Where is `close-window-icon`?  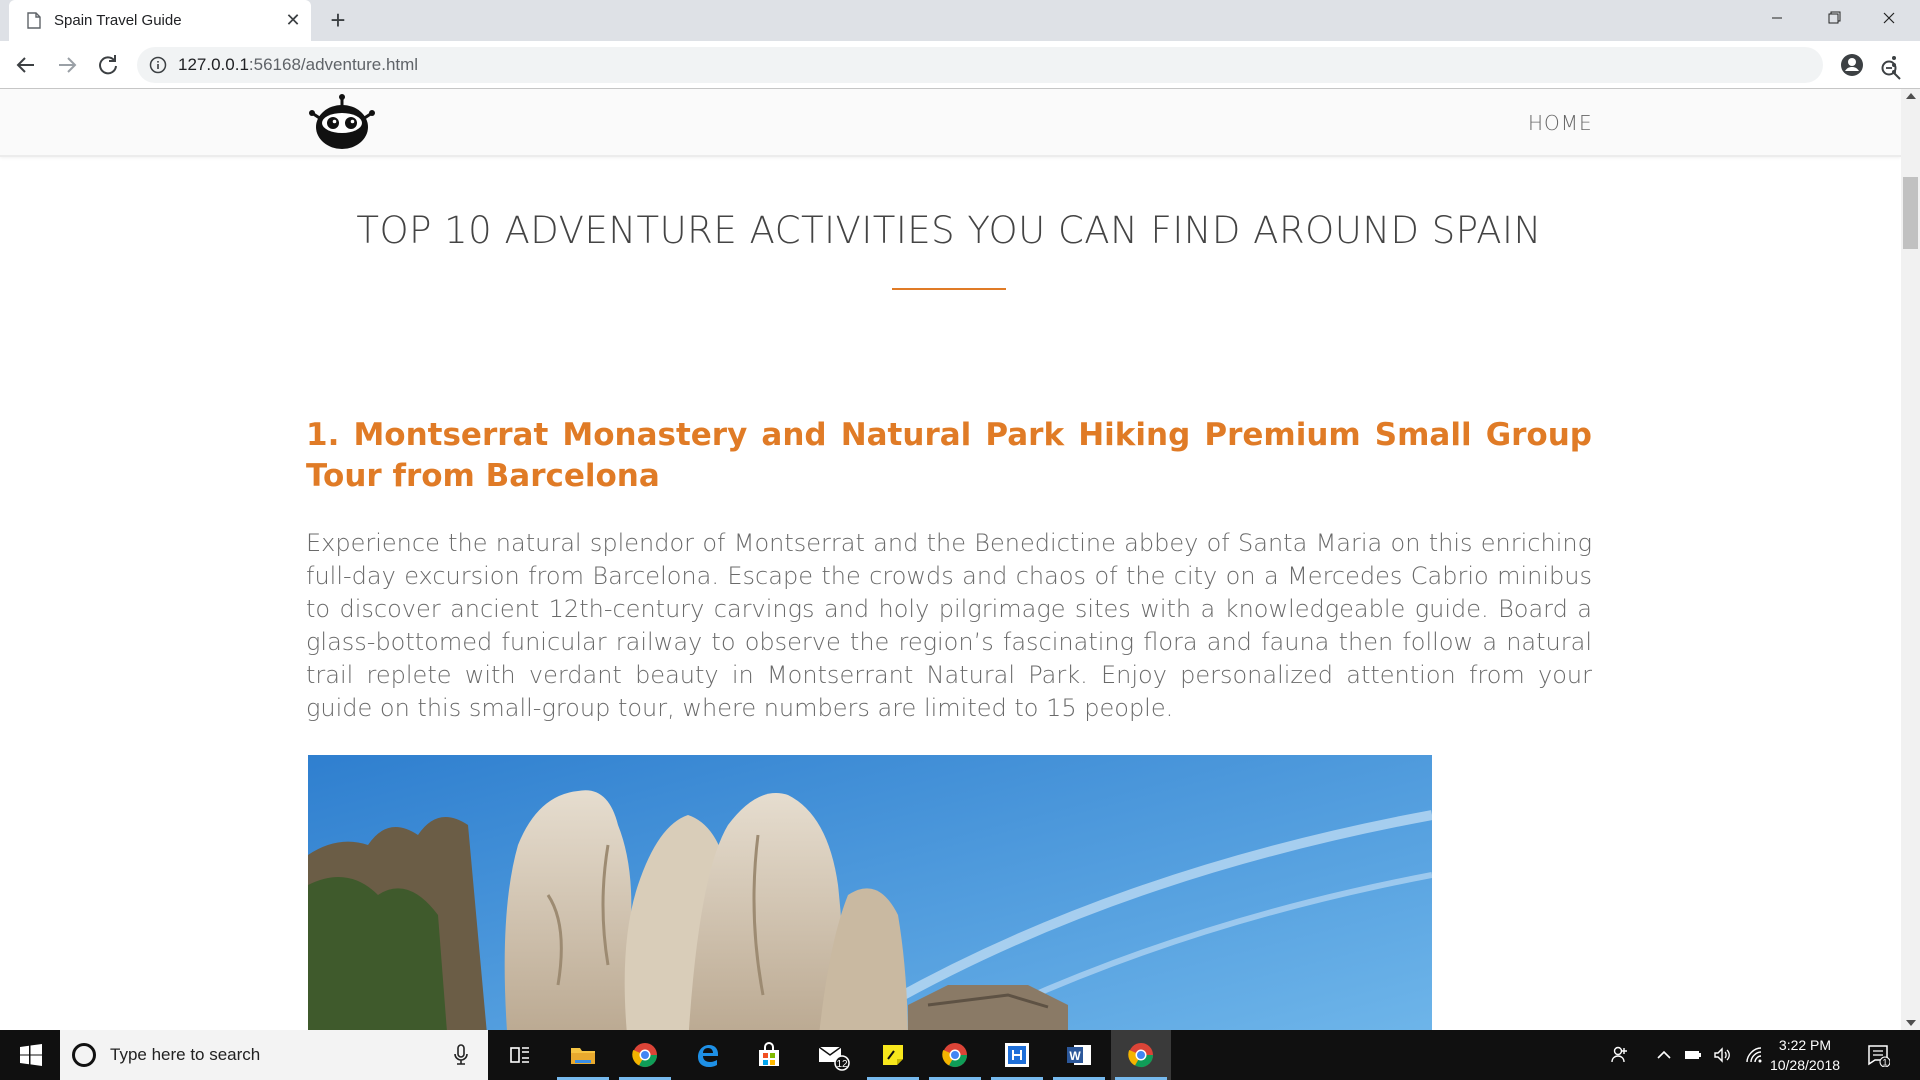
close-window-icon is located at coordinates (1889, 18).